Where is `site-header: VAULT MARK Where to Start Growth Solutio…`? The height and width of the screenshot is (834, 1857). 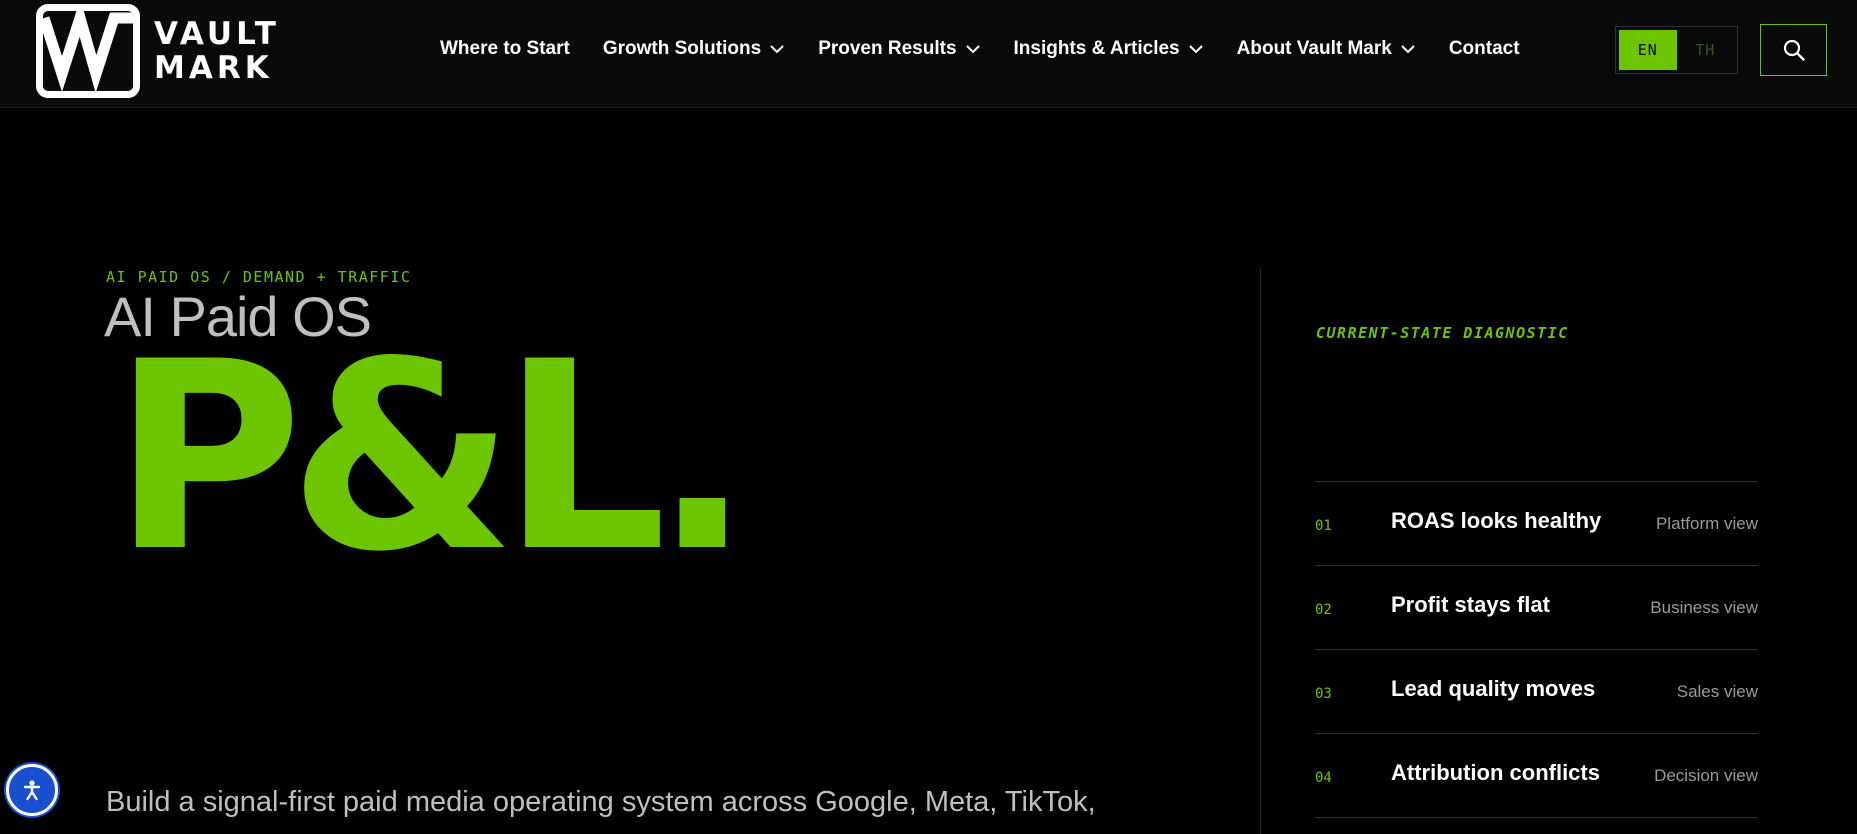
site-header: VAULT MARK Where to Start Growth Solutio… is located at coordinates (928, 54).